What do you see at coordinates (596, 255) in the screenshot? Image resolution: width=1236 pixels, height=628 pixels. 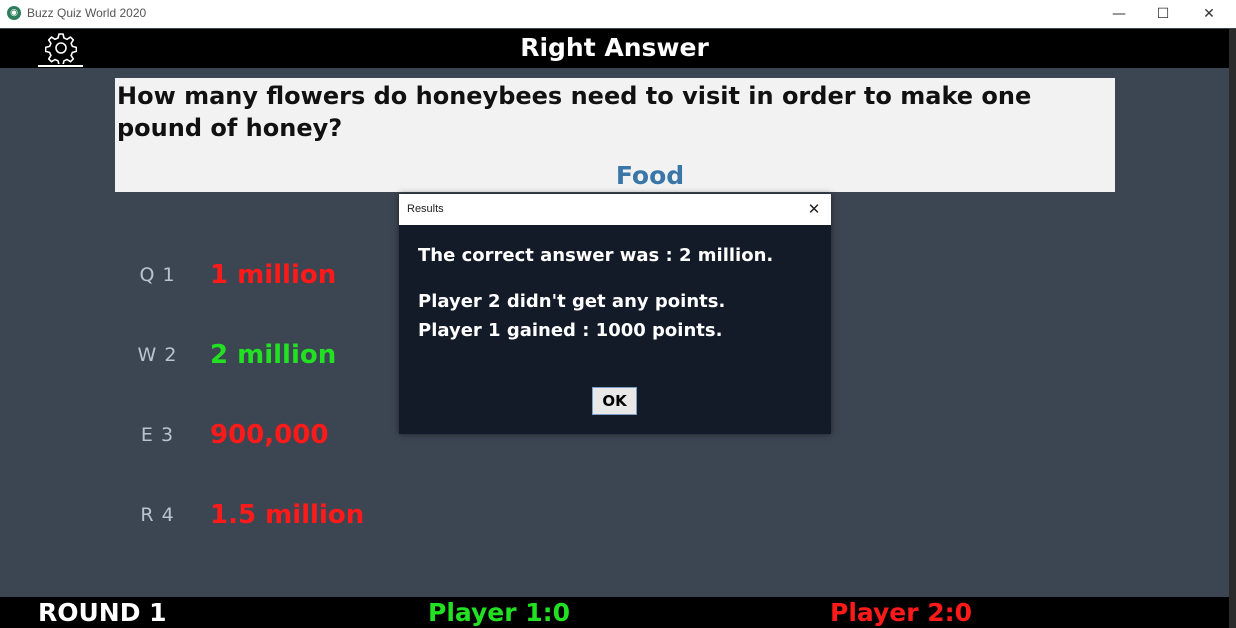 I see `correct-answer-text: The correct answer was : 2 million.` at bounding box center [596, 255].